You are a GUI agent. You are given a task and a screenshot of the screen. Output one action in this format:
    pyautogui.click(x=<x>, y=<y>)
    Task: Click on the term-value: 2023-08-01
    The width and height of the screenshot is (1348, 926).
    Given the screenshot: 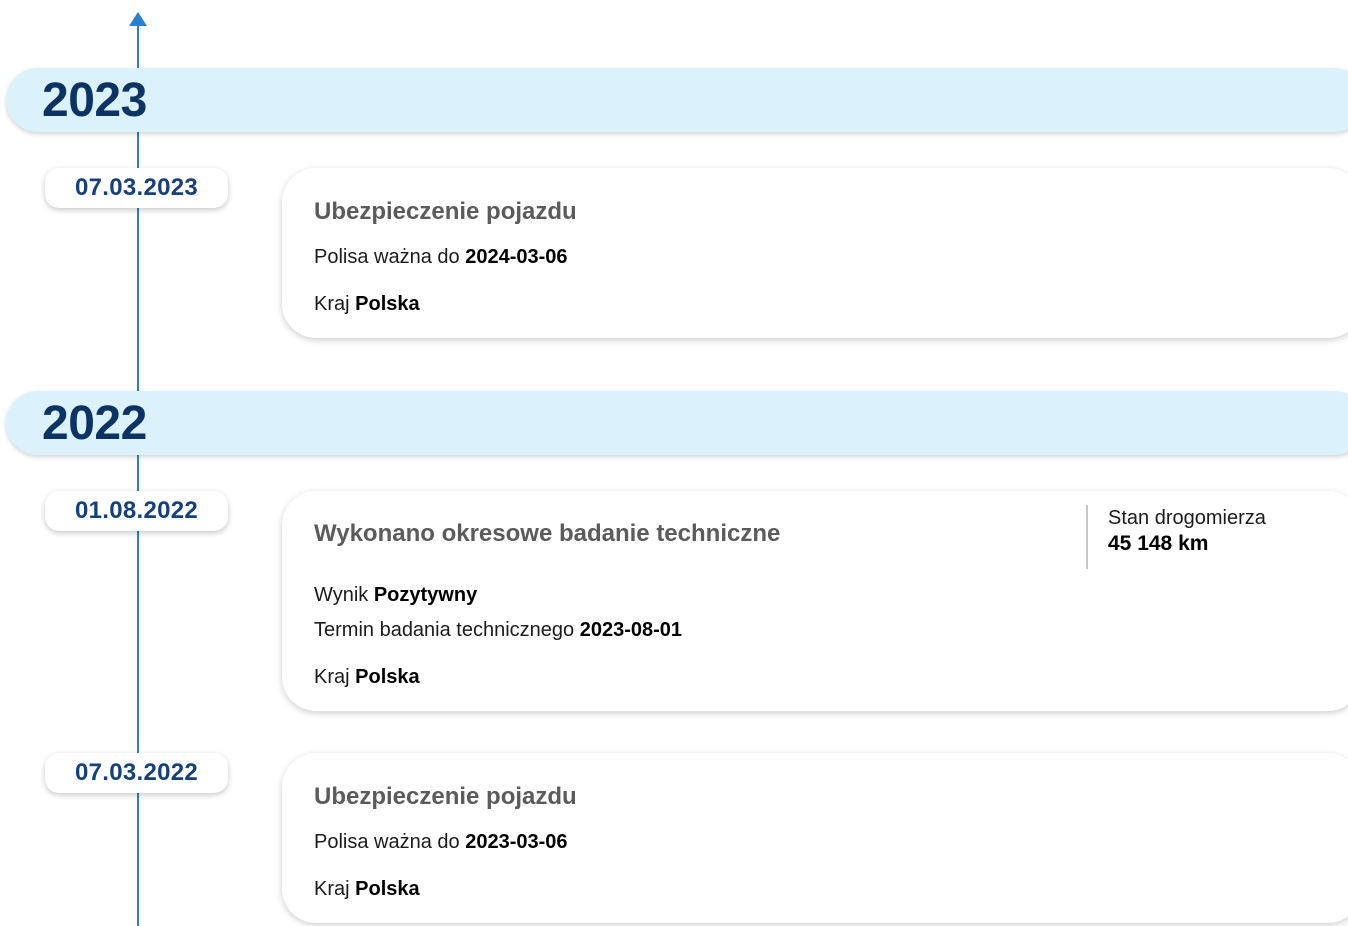 What is the action you would take?
    pyautogui.click(x=631, y=630)
    